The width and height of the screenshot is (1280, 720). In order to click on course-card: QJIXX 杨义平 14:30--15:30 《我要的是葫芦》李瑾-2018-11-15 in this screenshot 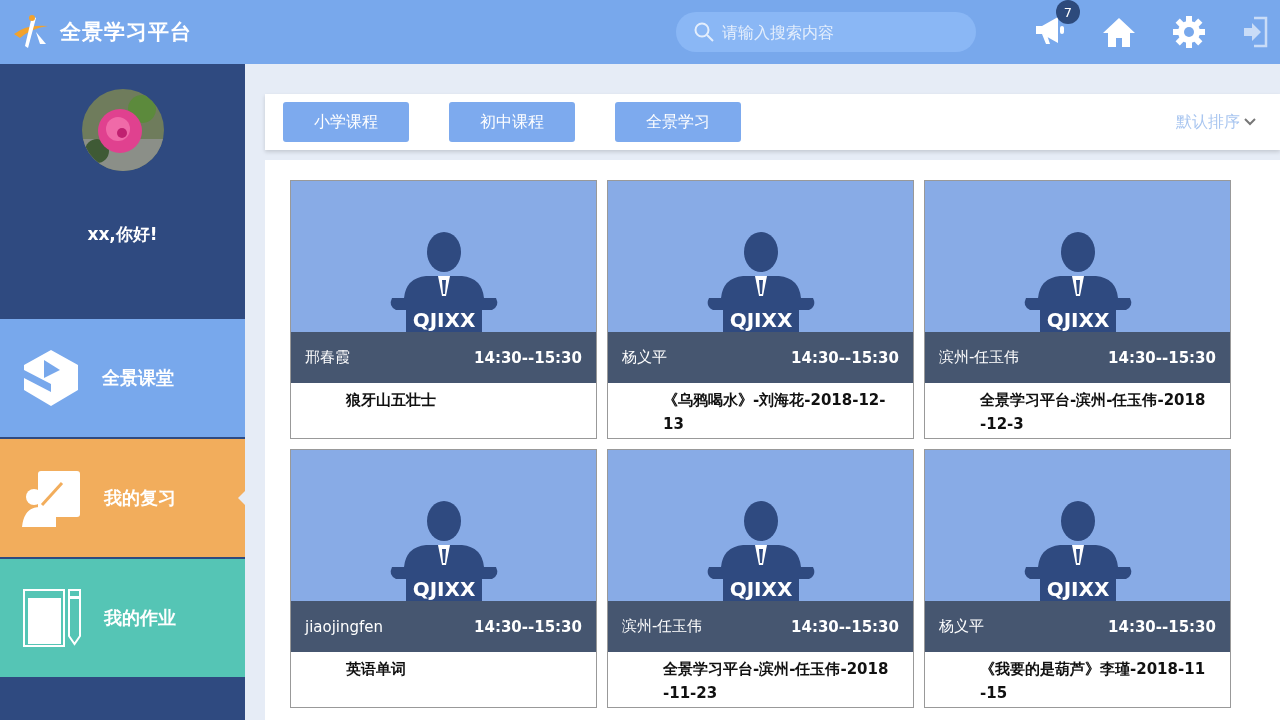, I will do `click(1077, 578)`.